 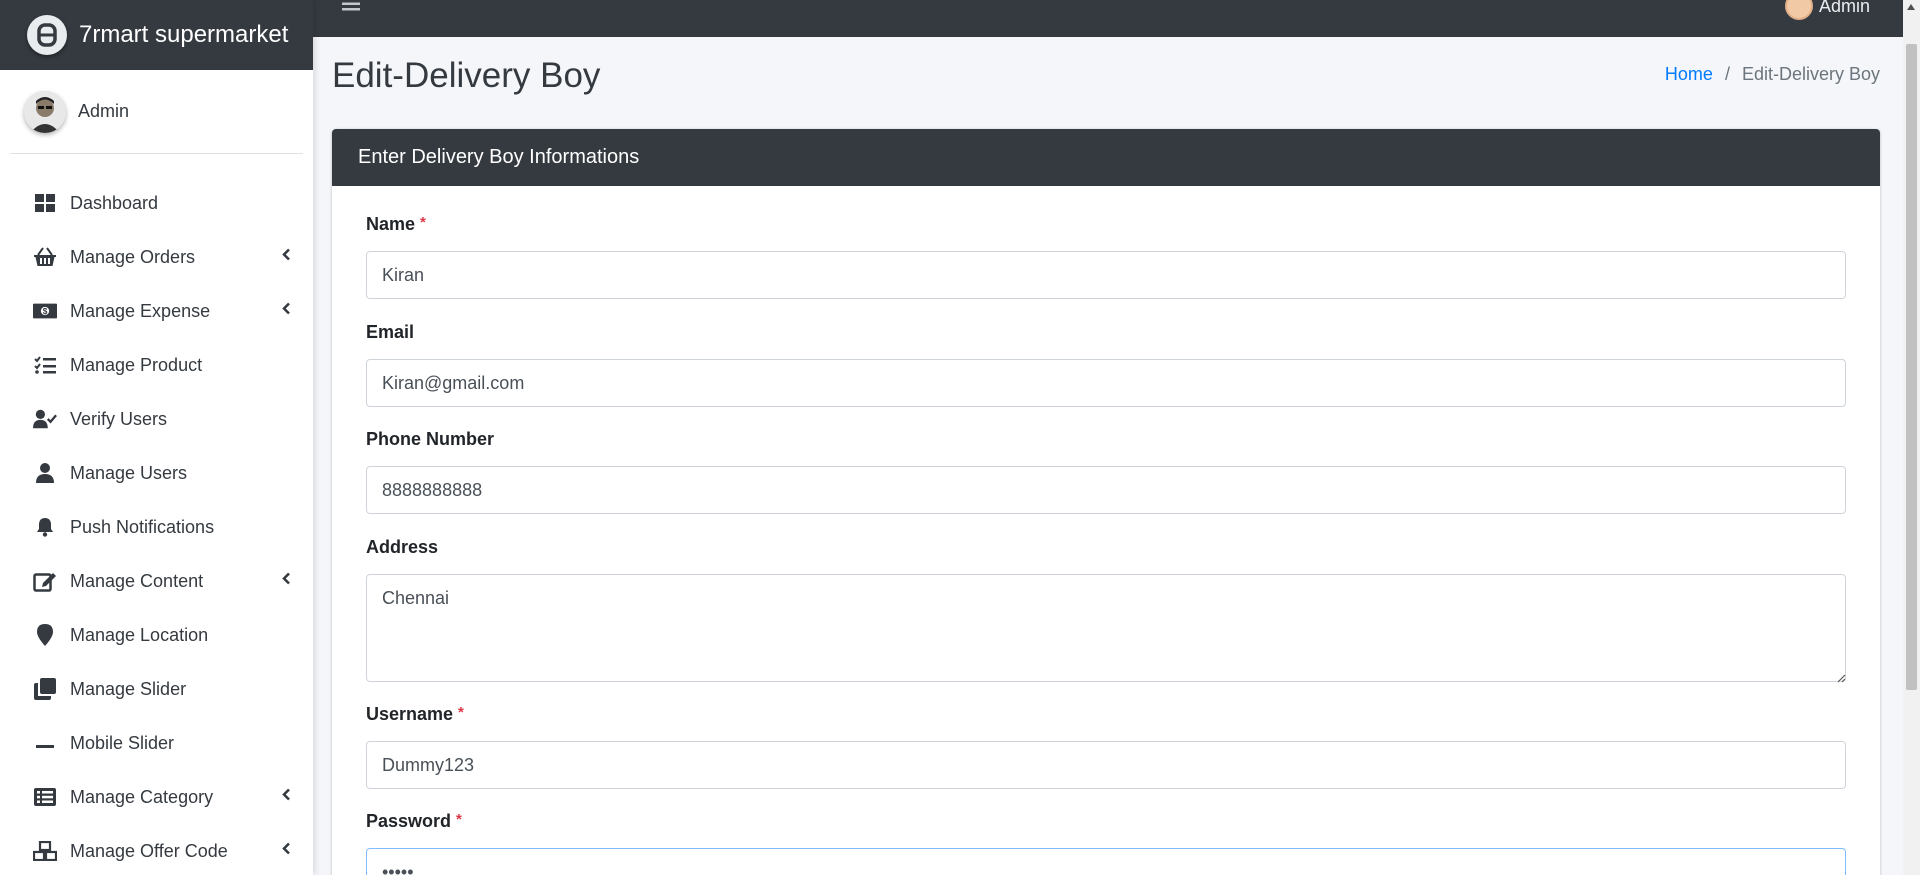 I want to click on user-panel: Admin, so click(x=156, y=112).